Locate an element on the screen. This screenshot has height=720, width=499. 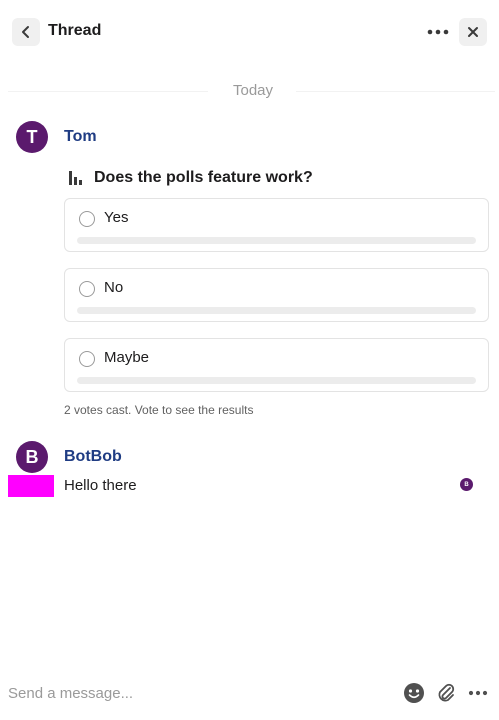
chevron-left-icon is located at coordinates (25, 32).